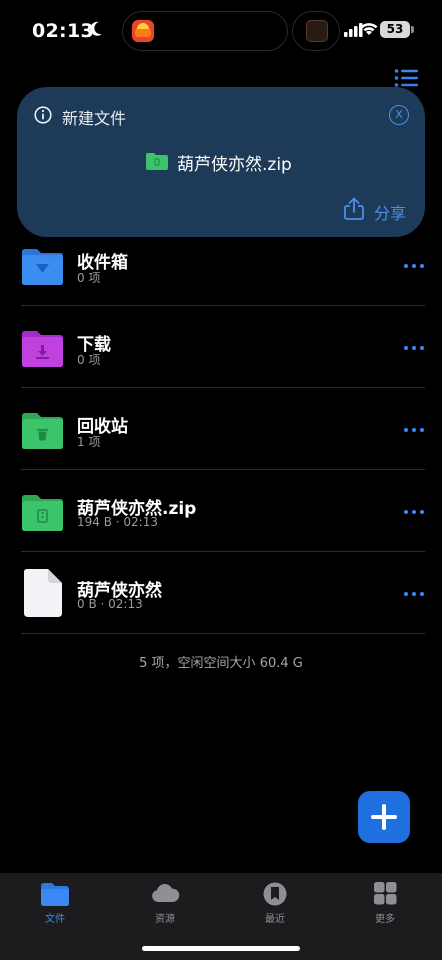 Image resolution: width=442 pixels, height=960 pixels. I want to click on tab-resources: 资源, so click(165, 903).